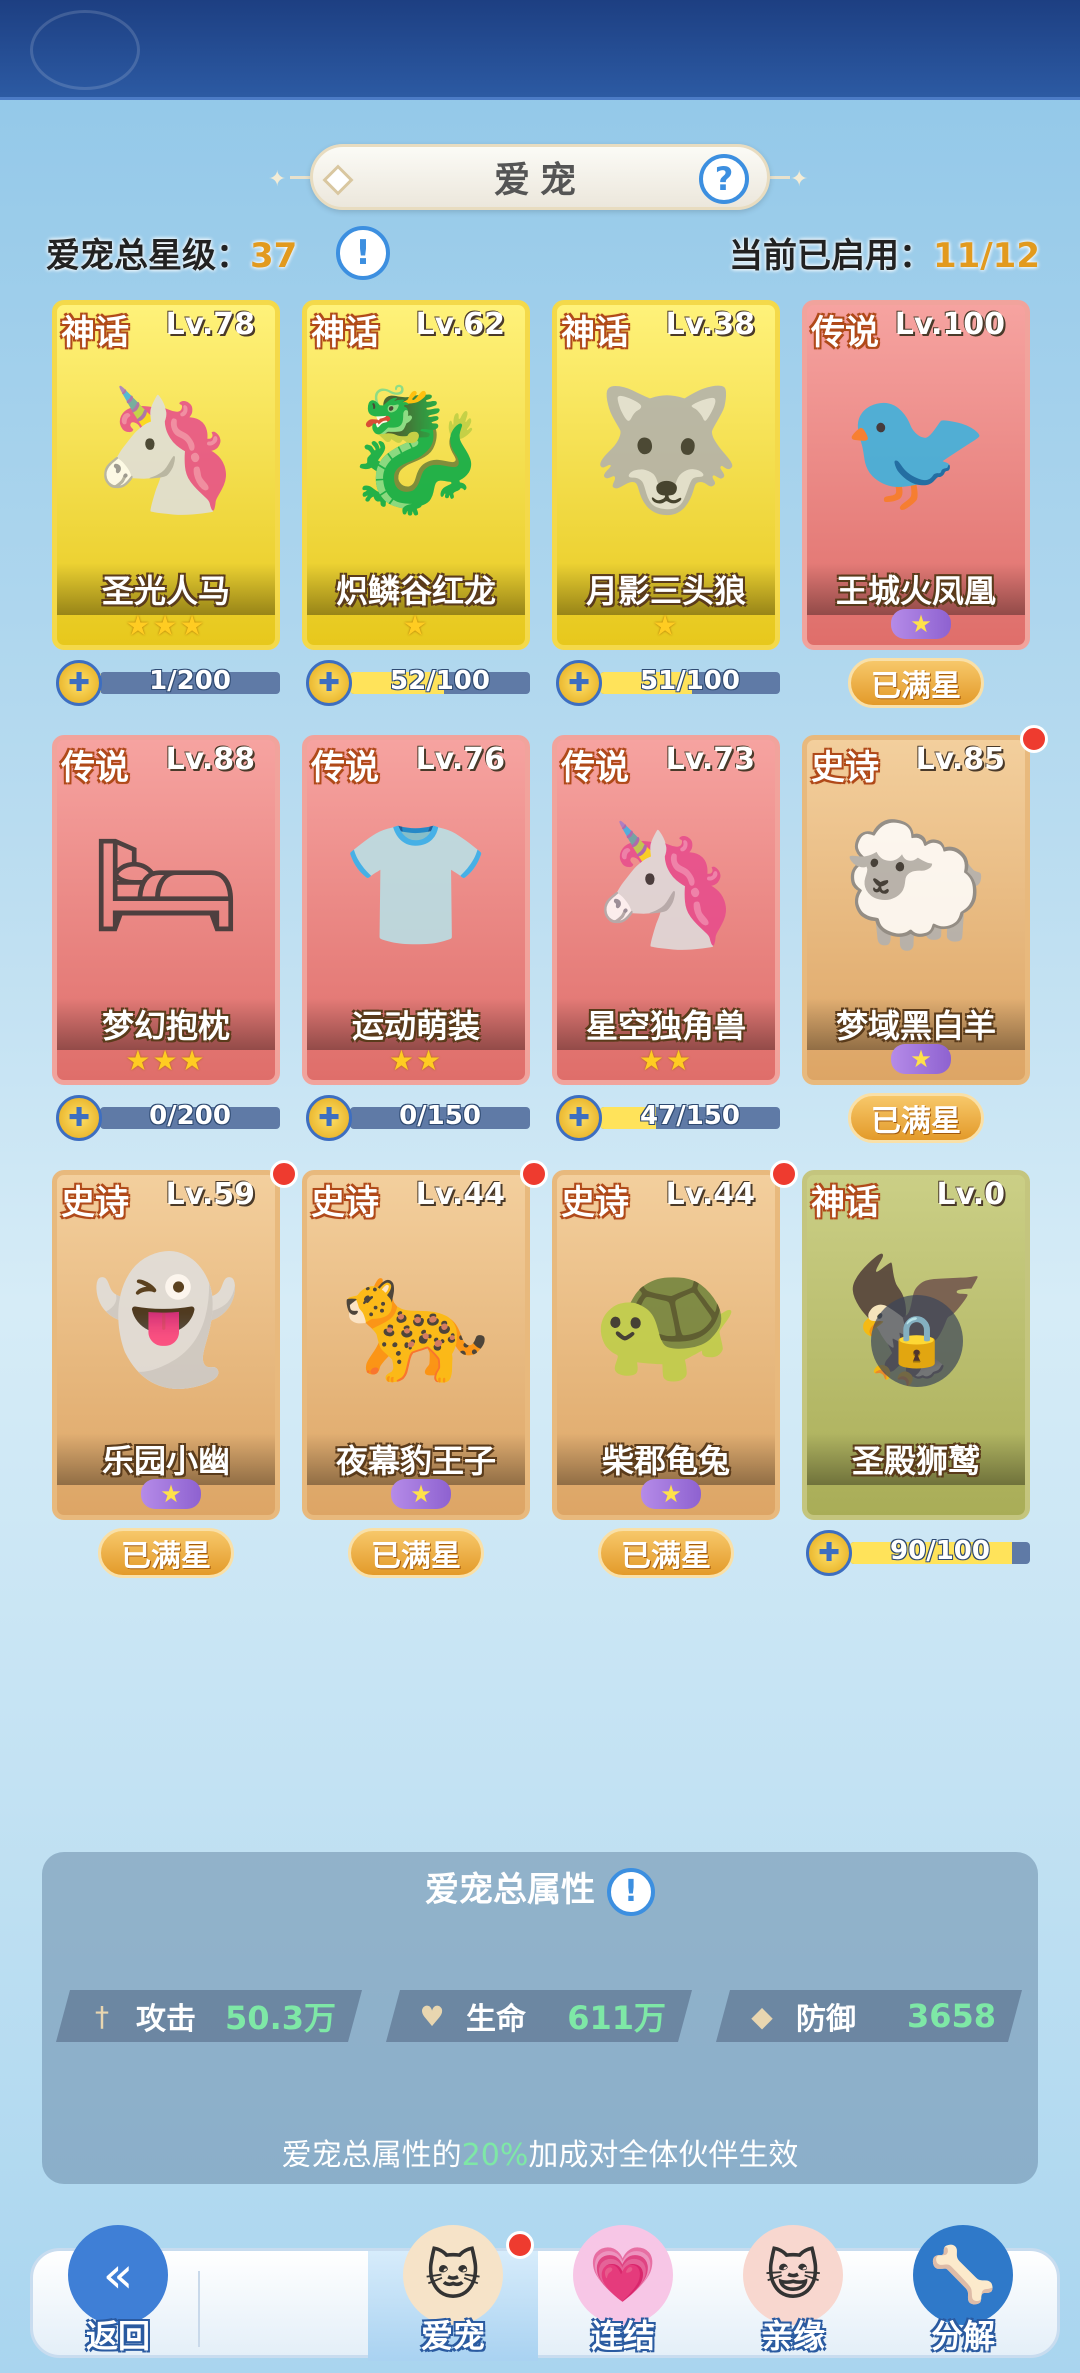 The width and height of the screenshot is (1080, 2373). Describe the element at coordinates (209, 2016) in the screenshot. I see `attack-attribute: † 攻击 50.3万` at that location.